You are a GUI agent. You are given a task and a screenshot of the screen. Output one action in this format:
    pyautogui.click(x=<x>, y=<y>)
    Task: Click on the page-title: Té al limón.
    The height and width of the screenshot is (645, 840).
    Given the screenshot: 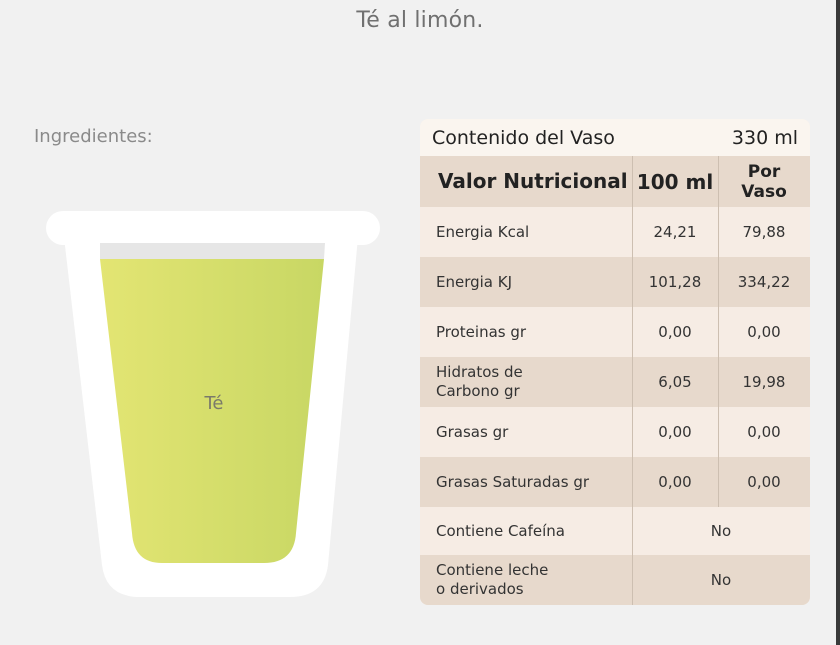 What is the action you would take?
    pyautogui.click(x=420, y=20)
    